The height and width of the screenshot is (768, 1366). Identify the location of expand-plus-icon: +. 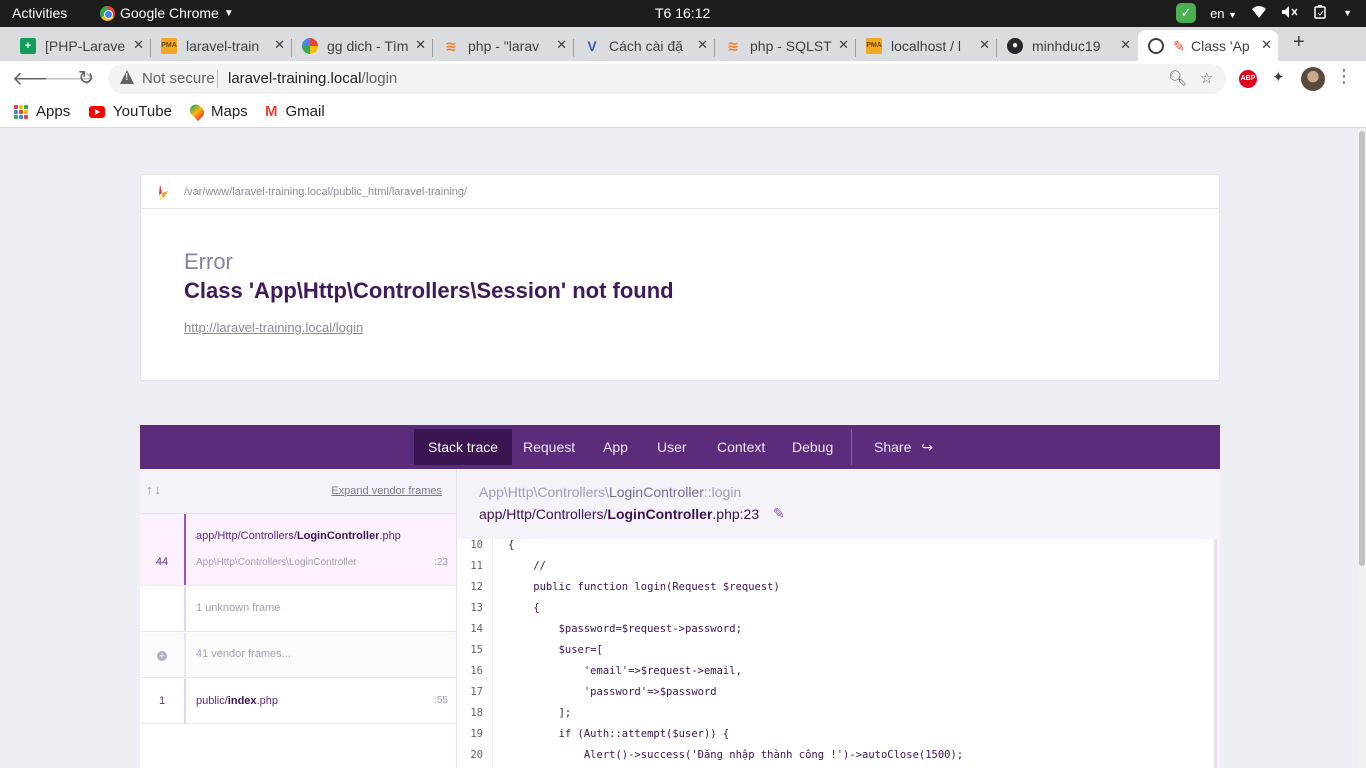
(162, 656).